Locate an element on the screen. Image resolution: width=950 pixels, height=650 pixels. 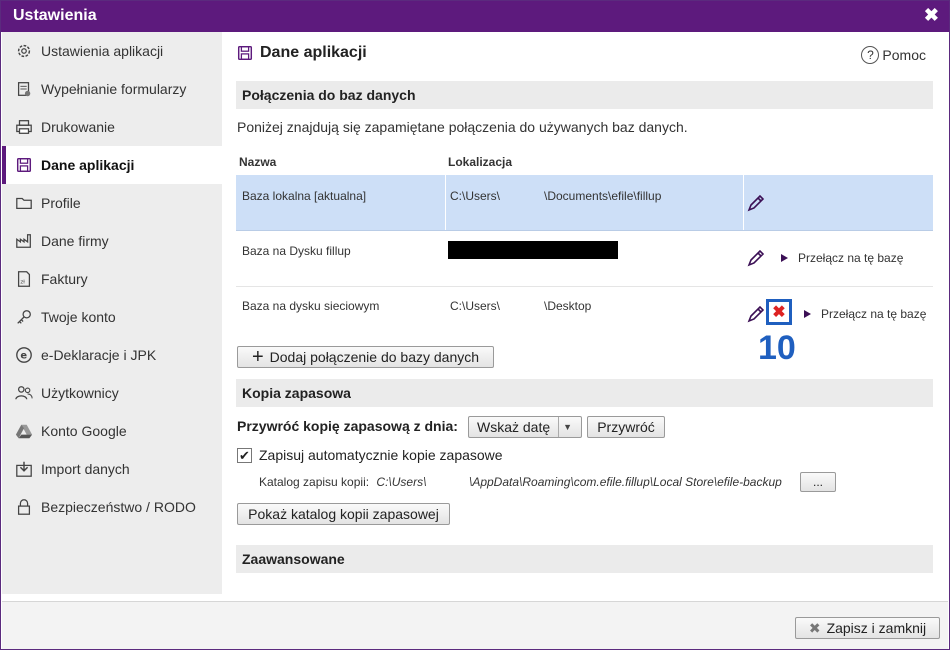
help-label: Pomoc is located at coordinates (904, 55).